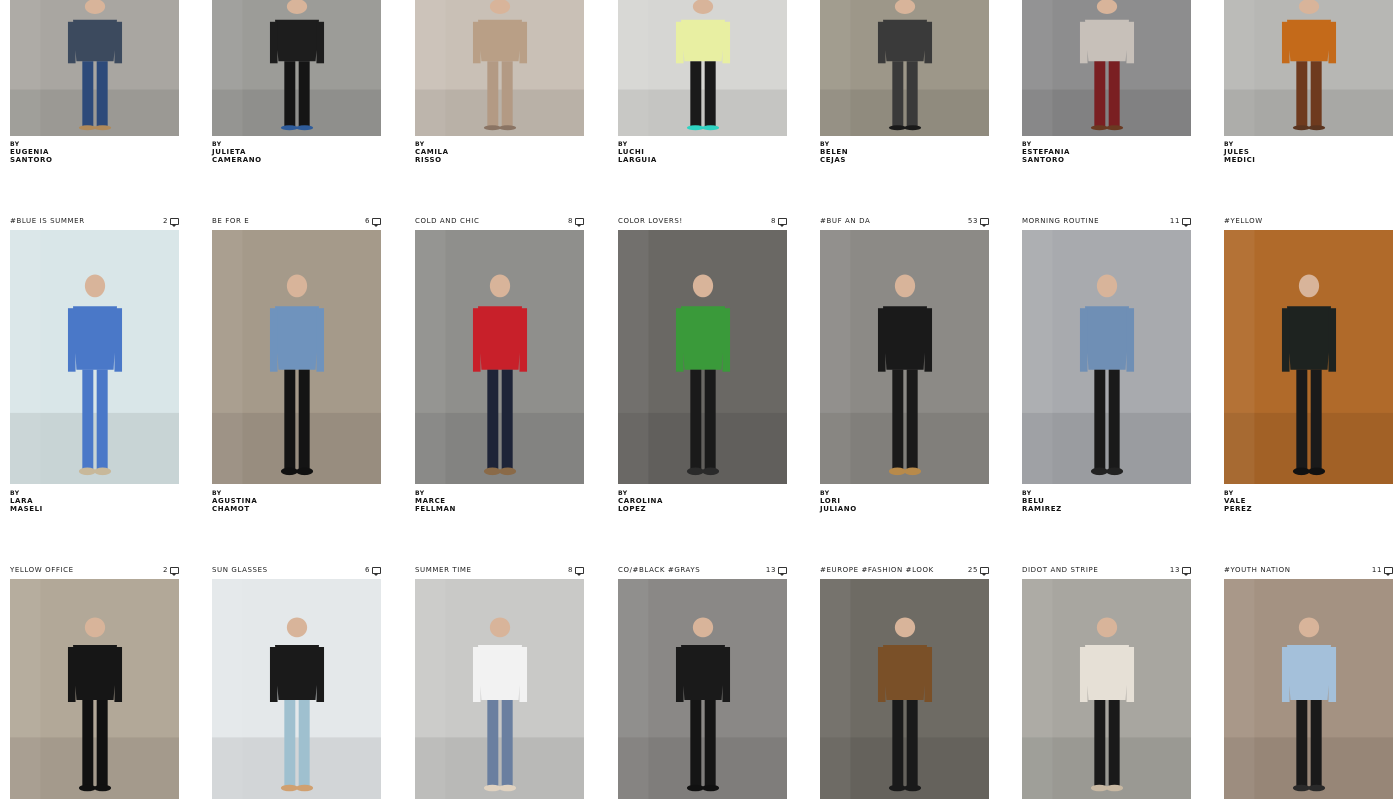 The width and height of the screenshot is (1400, 799). I want to click on author-name: EUGENIA SANTORO, so click(31, 156).